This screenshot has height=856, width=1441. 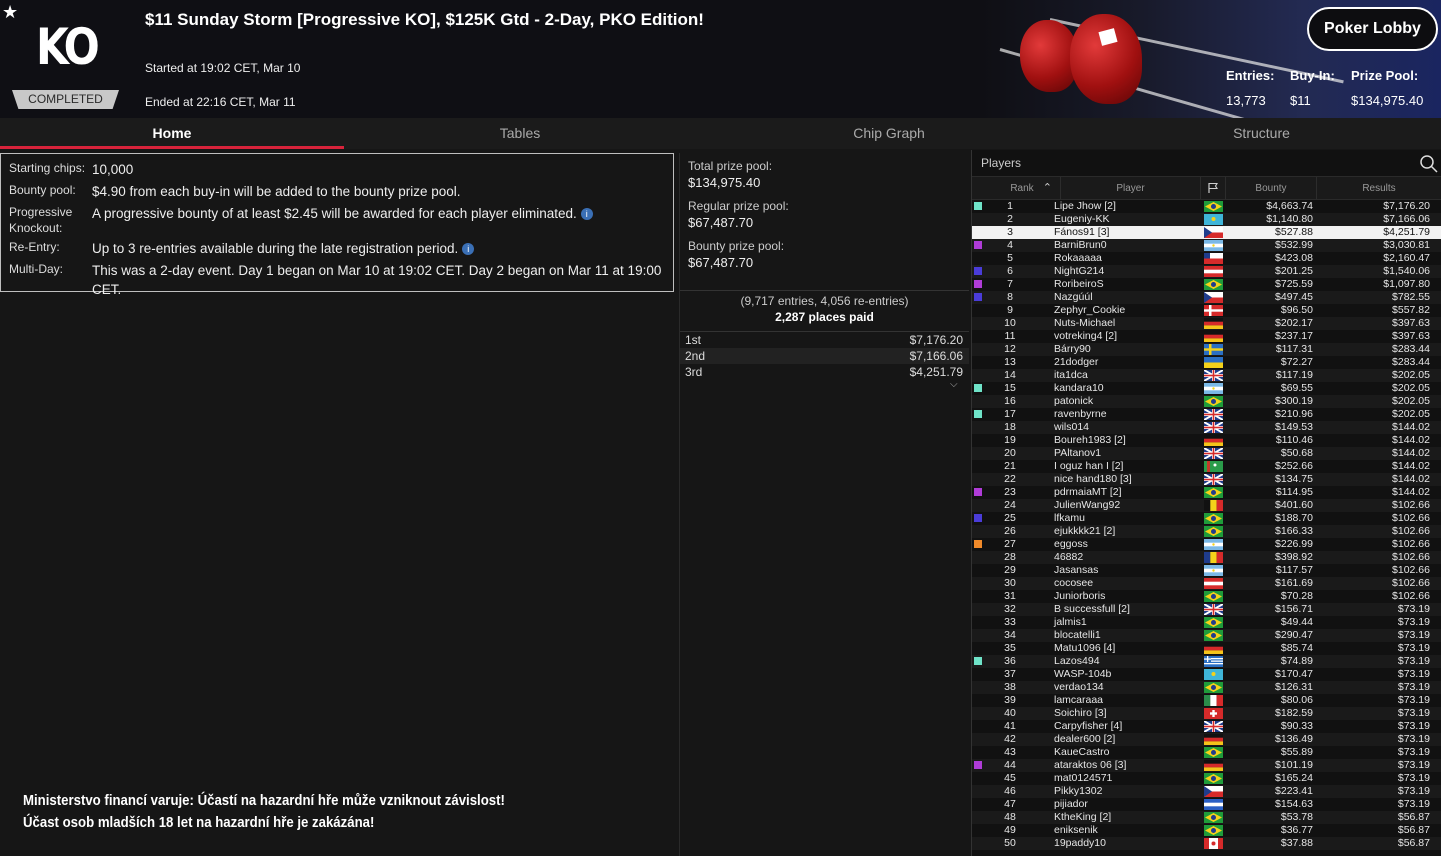 What do you see at coordinates (1206, 661) in the screenshot?
I see `player-row: 36 Lazos494 $74.89 $73.19` at bounding box center [1206, 661].